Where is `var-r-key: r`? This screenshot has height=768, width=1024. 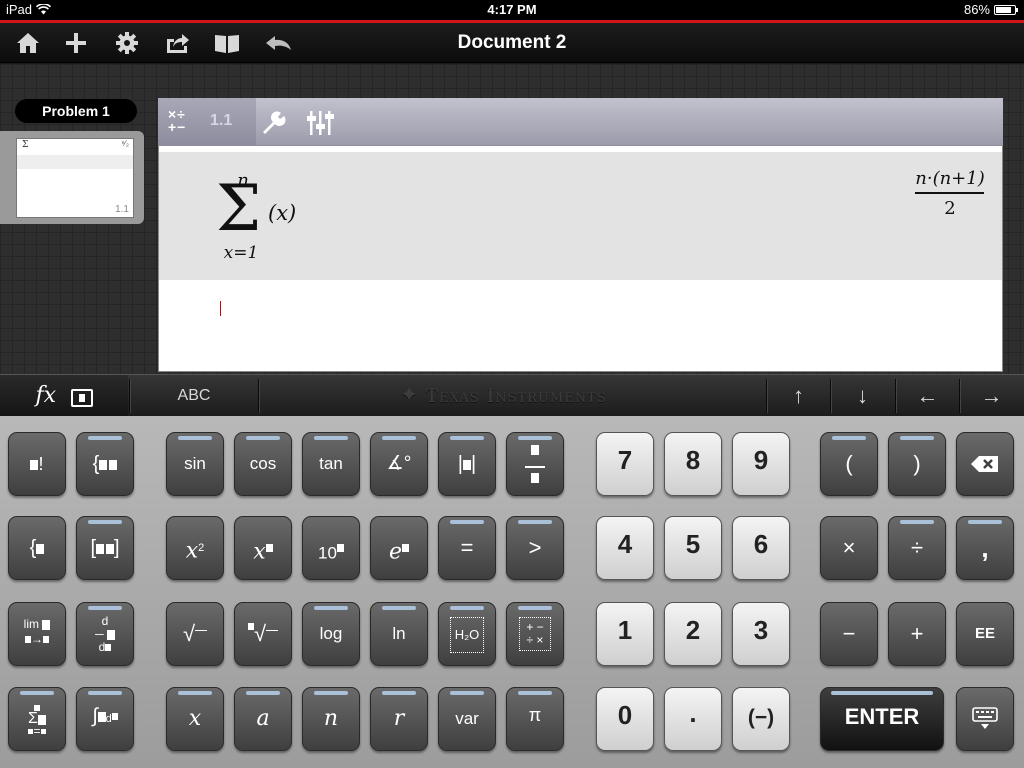
var-r-key: r is located at coordinates (399, 719).